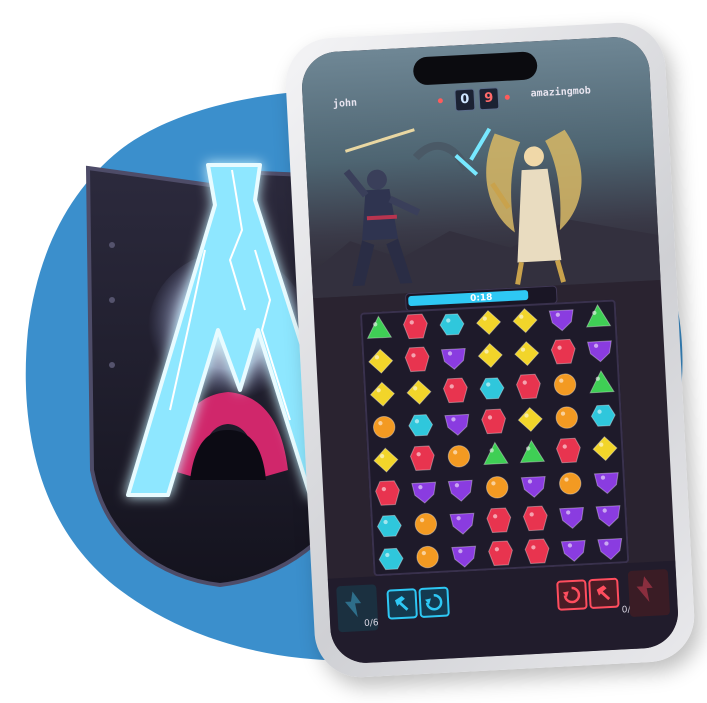 Image resolution: width=707 pixels, height=703 pixels. I want to click on fighters-scene, so click(486, 213).